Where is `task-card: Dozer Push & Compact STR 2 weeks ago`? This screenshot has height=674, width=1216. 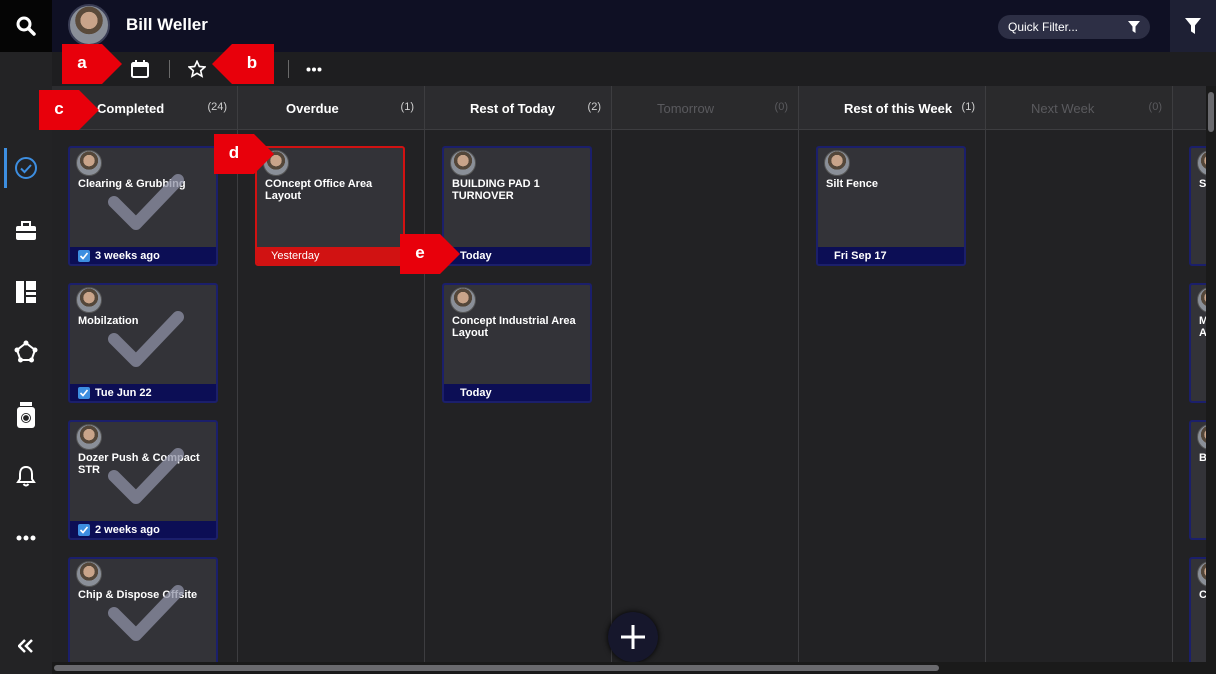 task-card: Dozer Push & Compact STR 2 weeks ago is located at coordinates (143, 480).